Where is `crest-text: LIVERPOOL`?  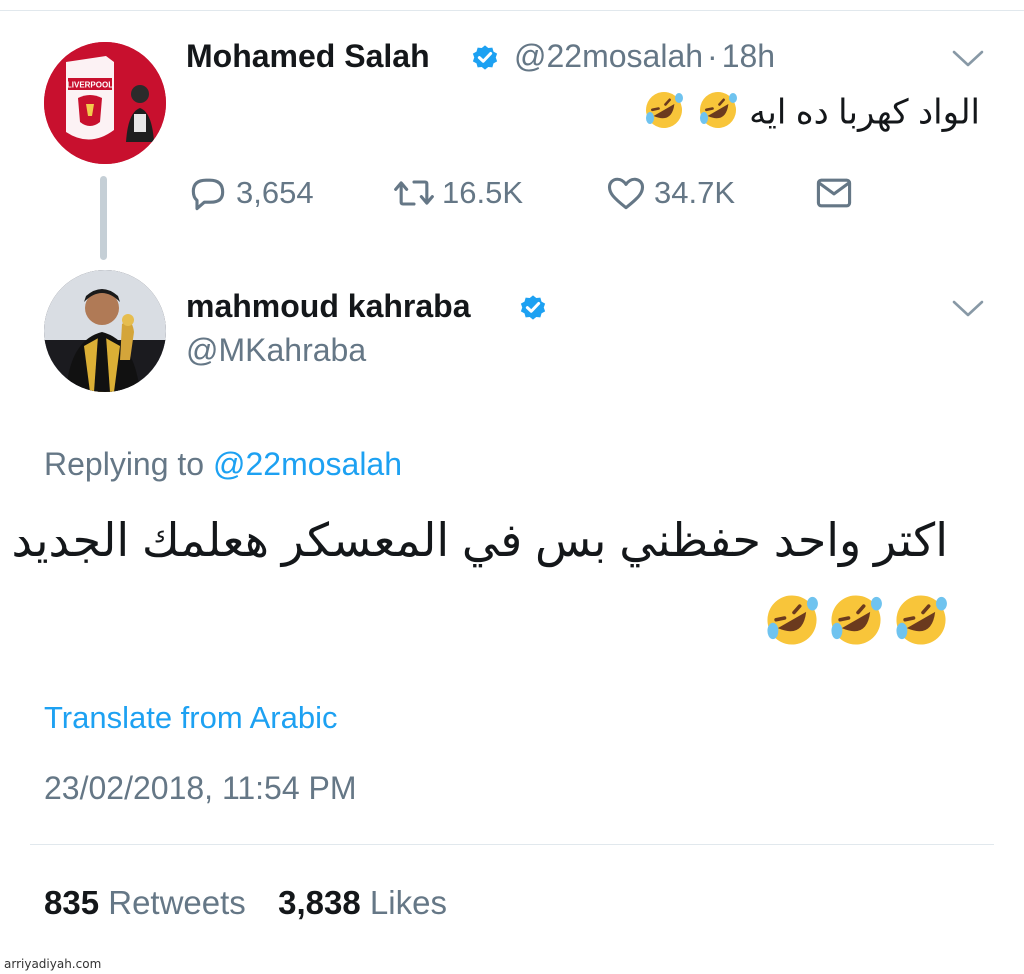
crest-text: LIVERPOOL is located at coordinates (90, 85).